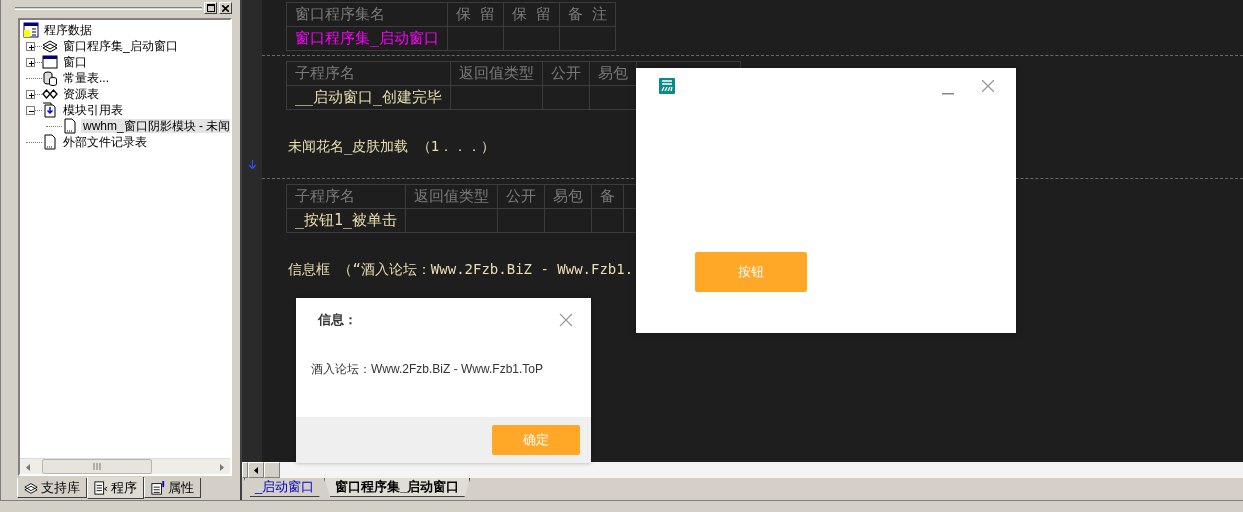 This screenshot has width=1243, height=512. I want to click on column-header: 备 注, so click(587, 14).